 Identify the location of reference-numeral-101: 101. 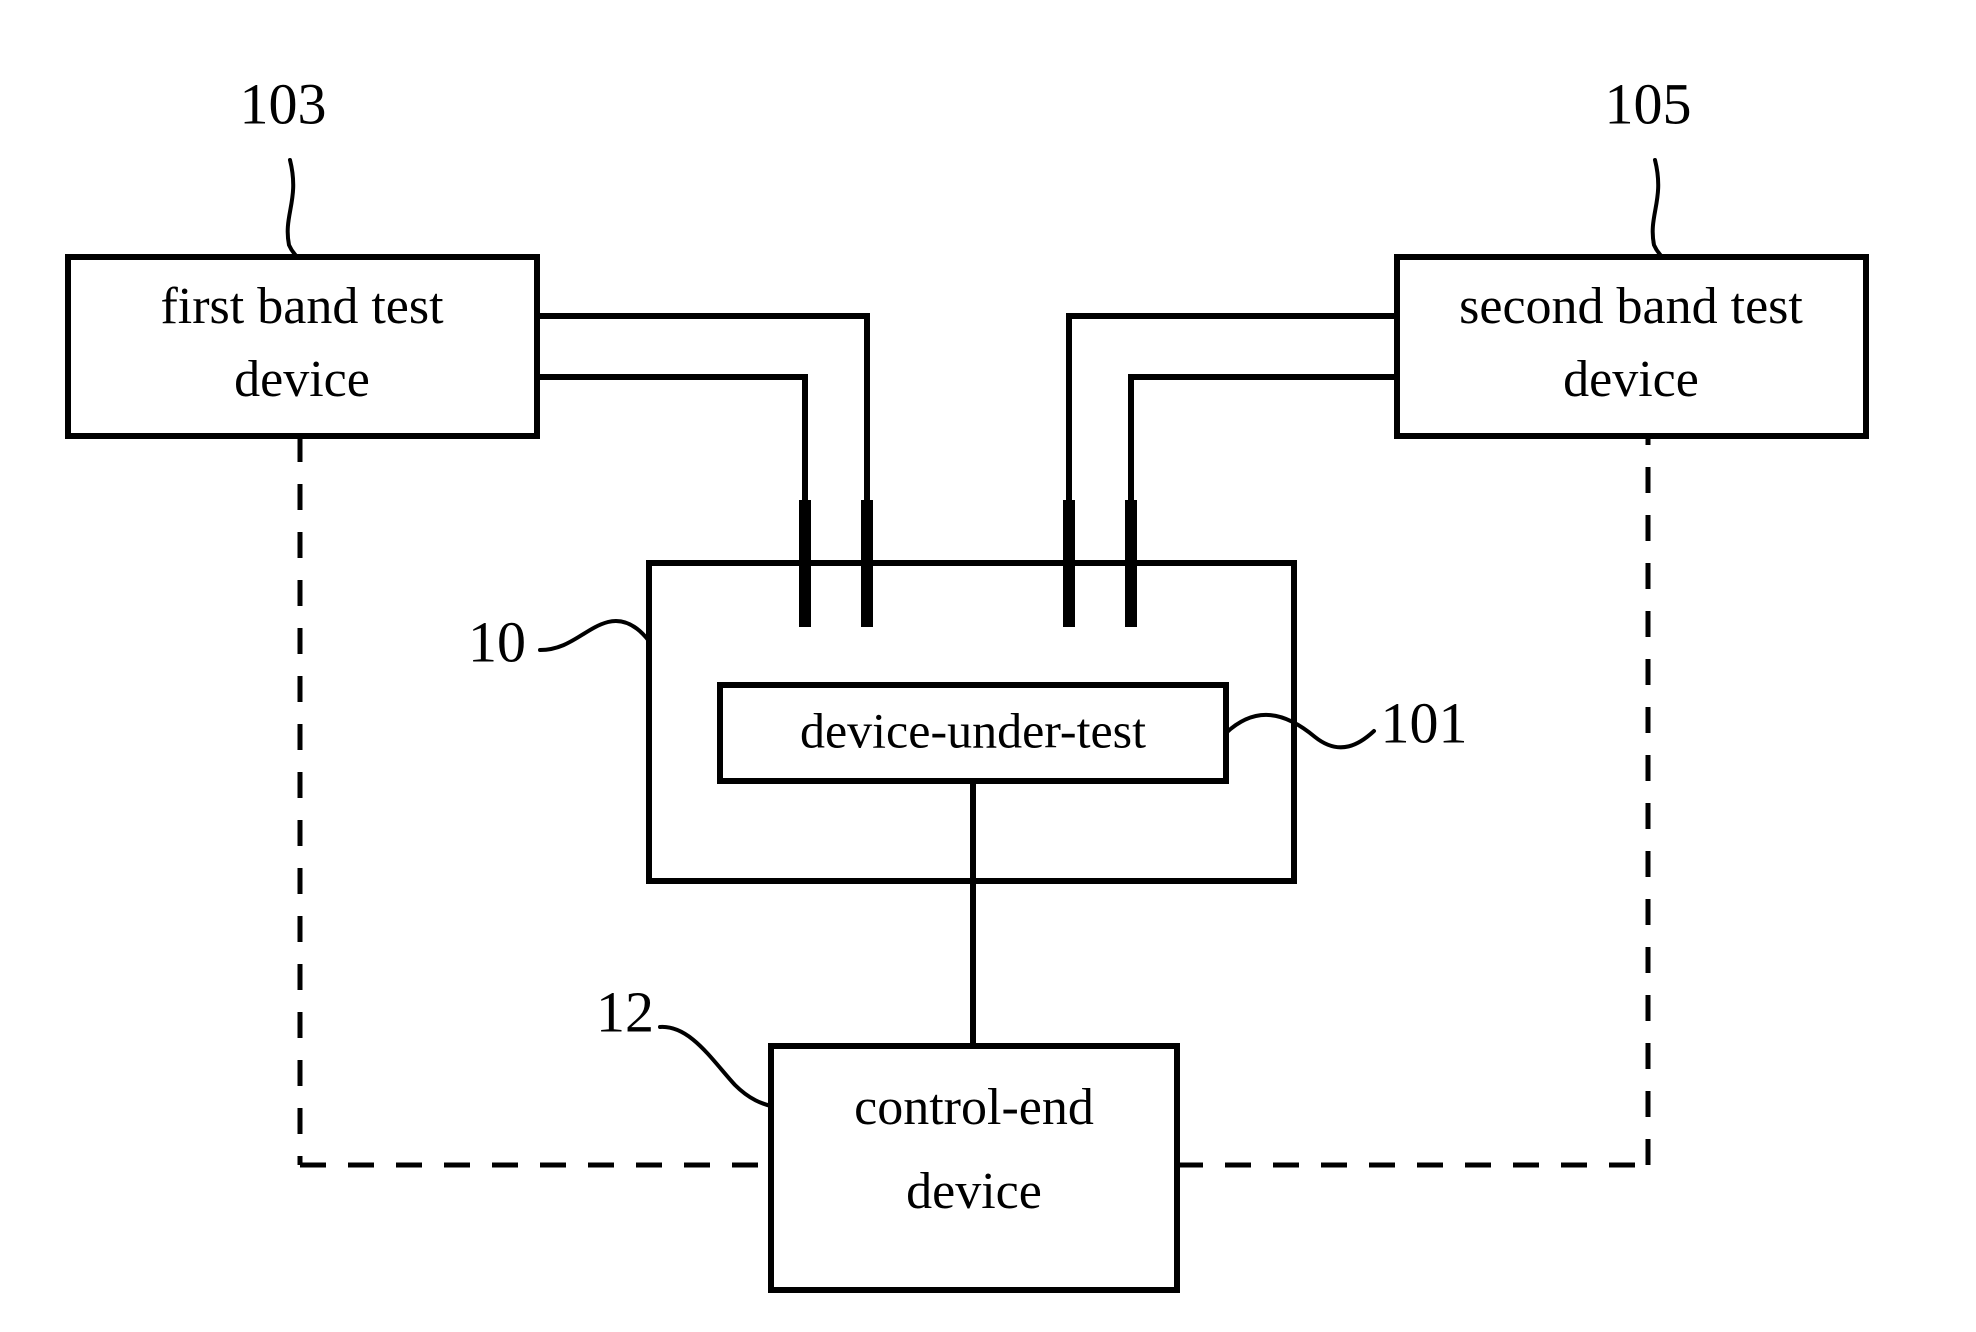
(1424, 722).